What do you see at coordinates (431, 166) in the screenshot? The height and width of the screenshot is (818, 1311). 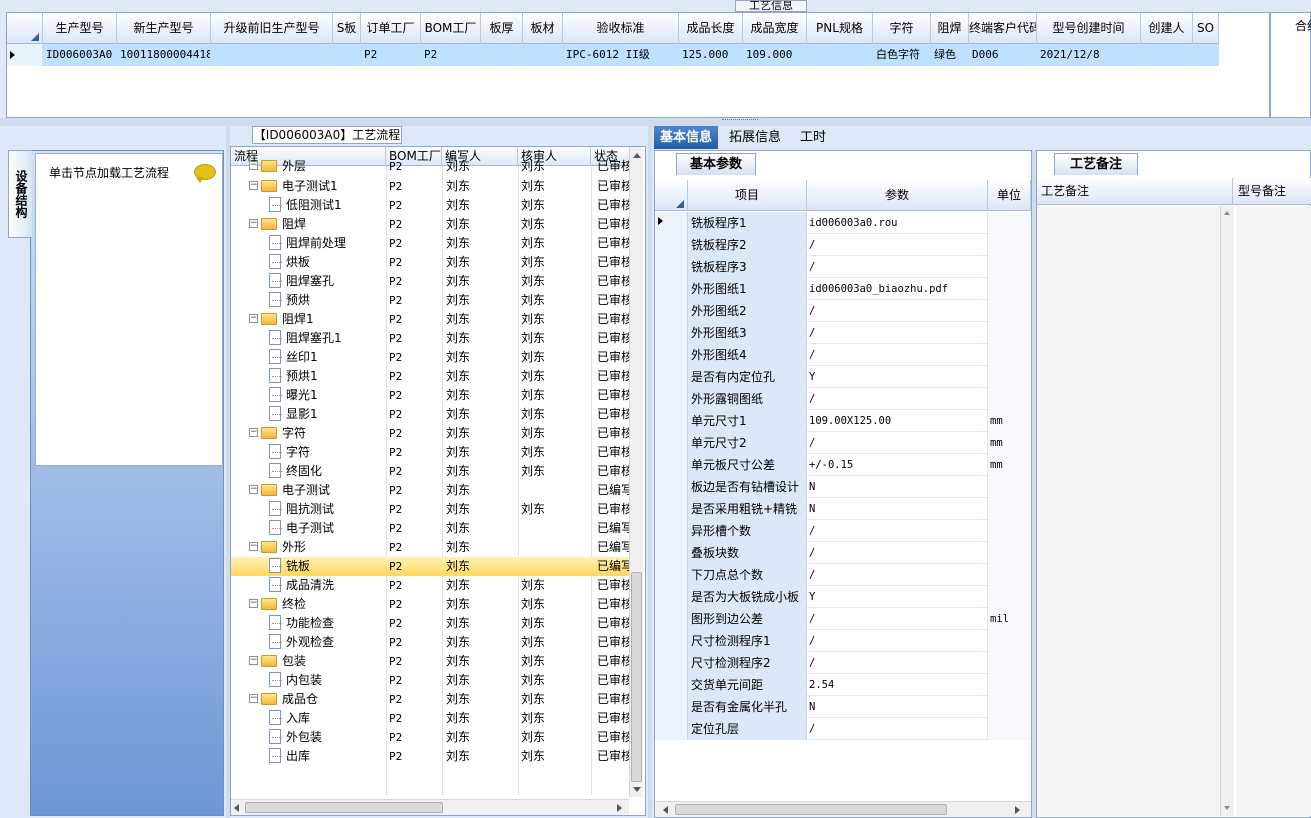 I see `tree-node-group: − 外层 P2 刘东 刘东 已审核` at bounding box center [431, 166].